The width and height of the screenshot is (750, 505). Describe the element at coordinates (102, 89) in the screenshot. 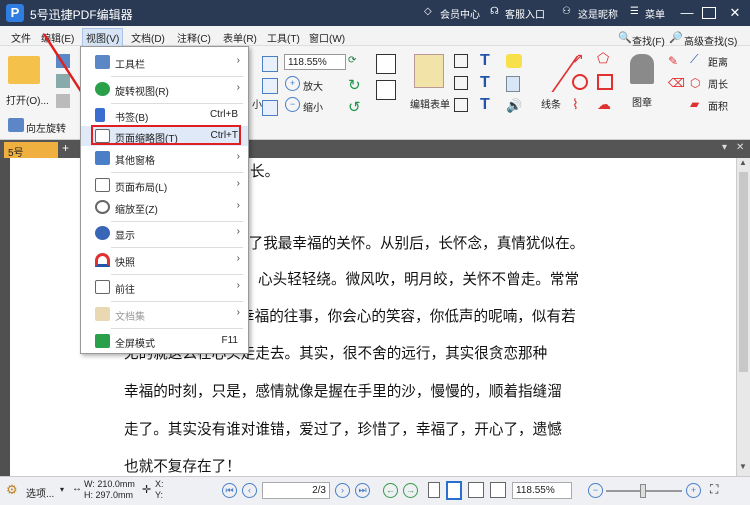

I see `rotate-view-icon` at that location.